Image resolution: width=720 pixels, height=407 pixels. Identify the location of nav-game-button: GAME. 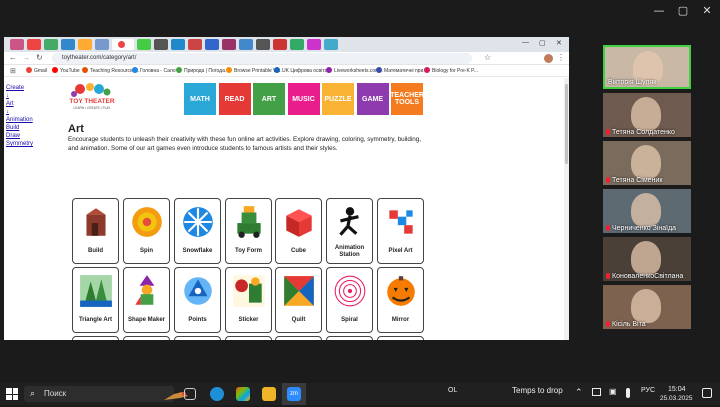
(372, 99).